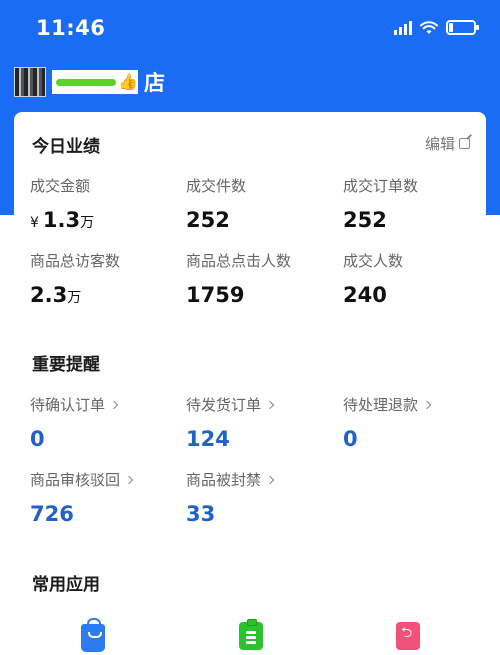 Image resolution: width=500 pixels, height=655 pixels. Describe the element at coordinates (418, 278) in the screenshot. I see `metric-buyers: 成交人数 240` at that location.